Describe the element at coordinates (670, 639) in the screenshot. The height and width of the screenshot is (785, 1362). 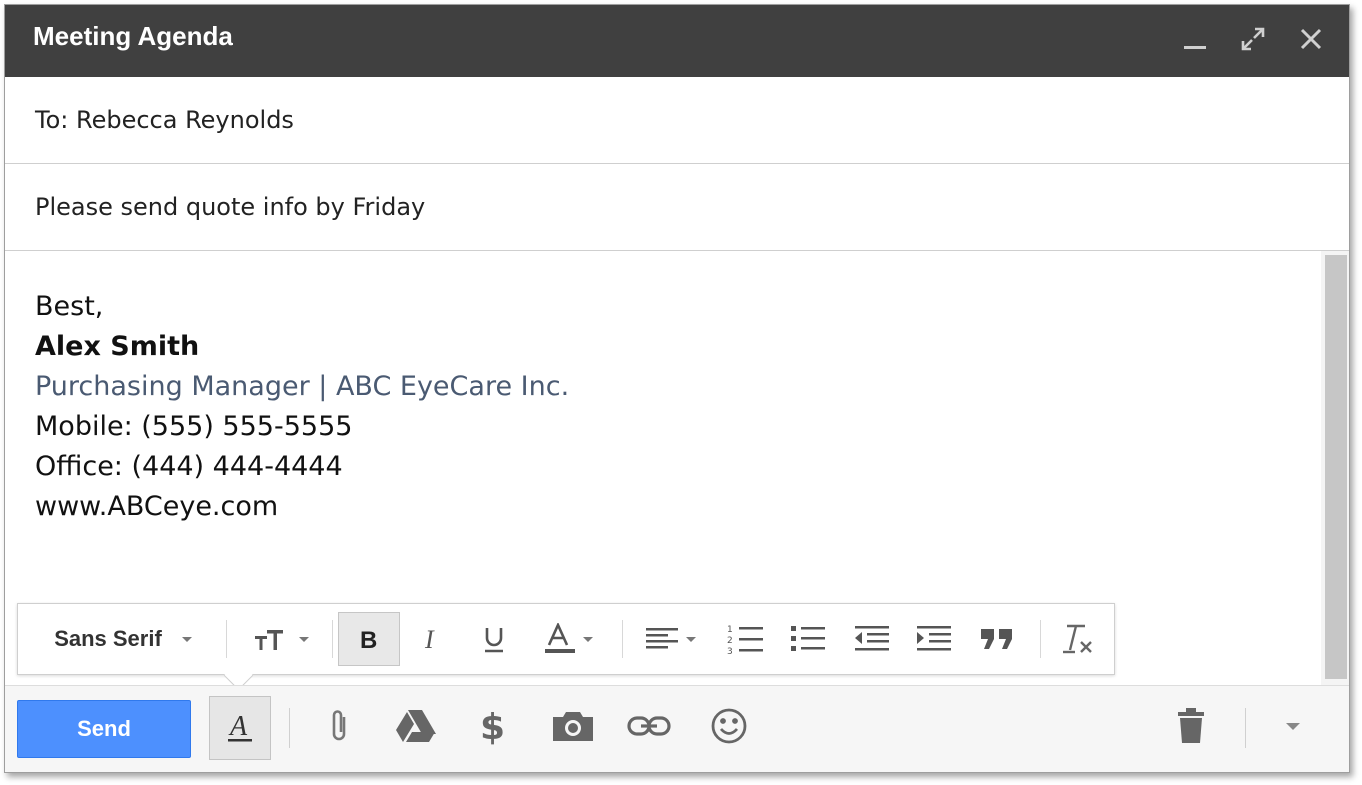
I see `align-icon` at that location.